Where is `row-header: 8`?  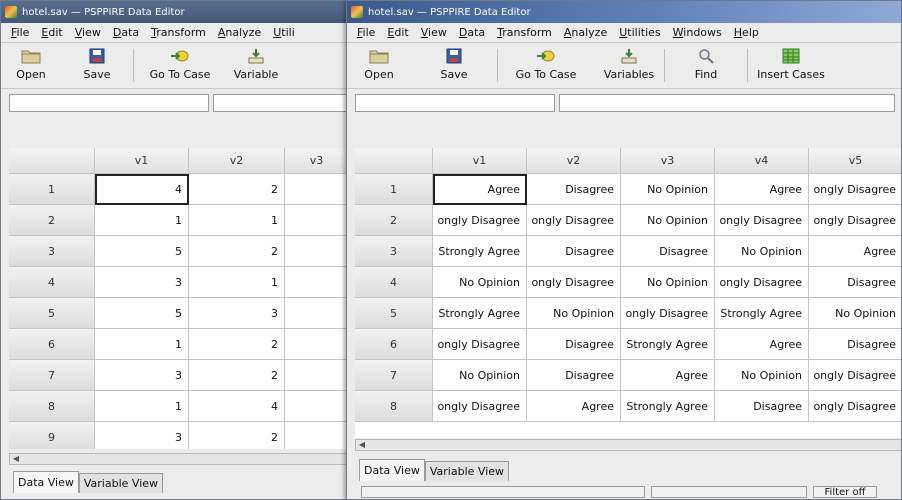
row-header: 8 is located at coordinates (52, 406).